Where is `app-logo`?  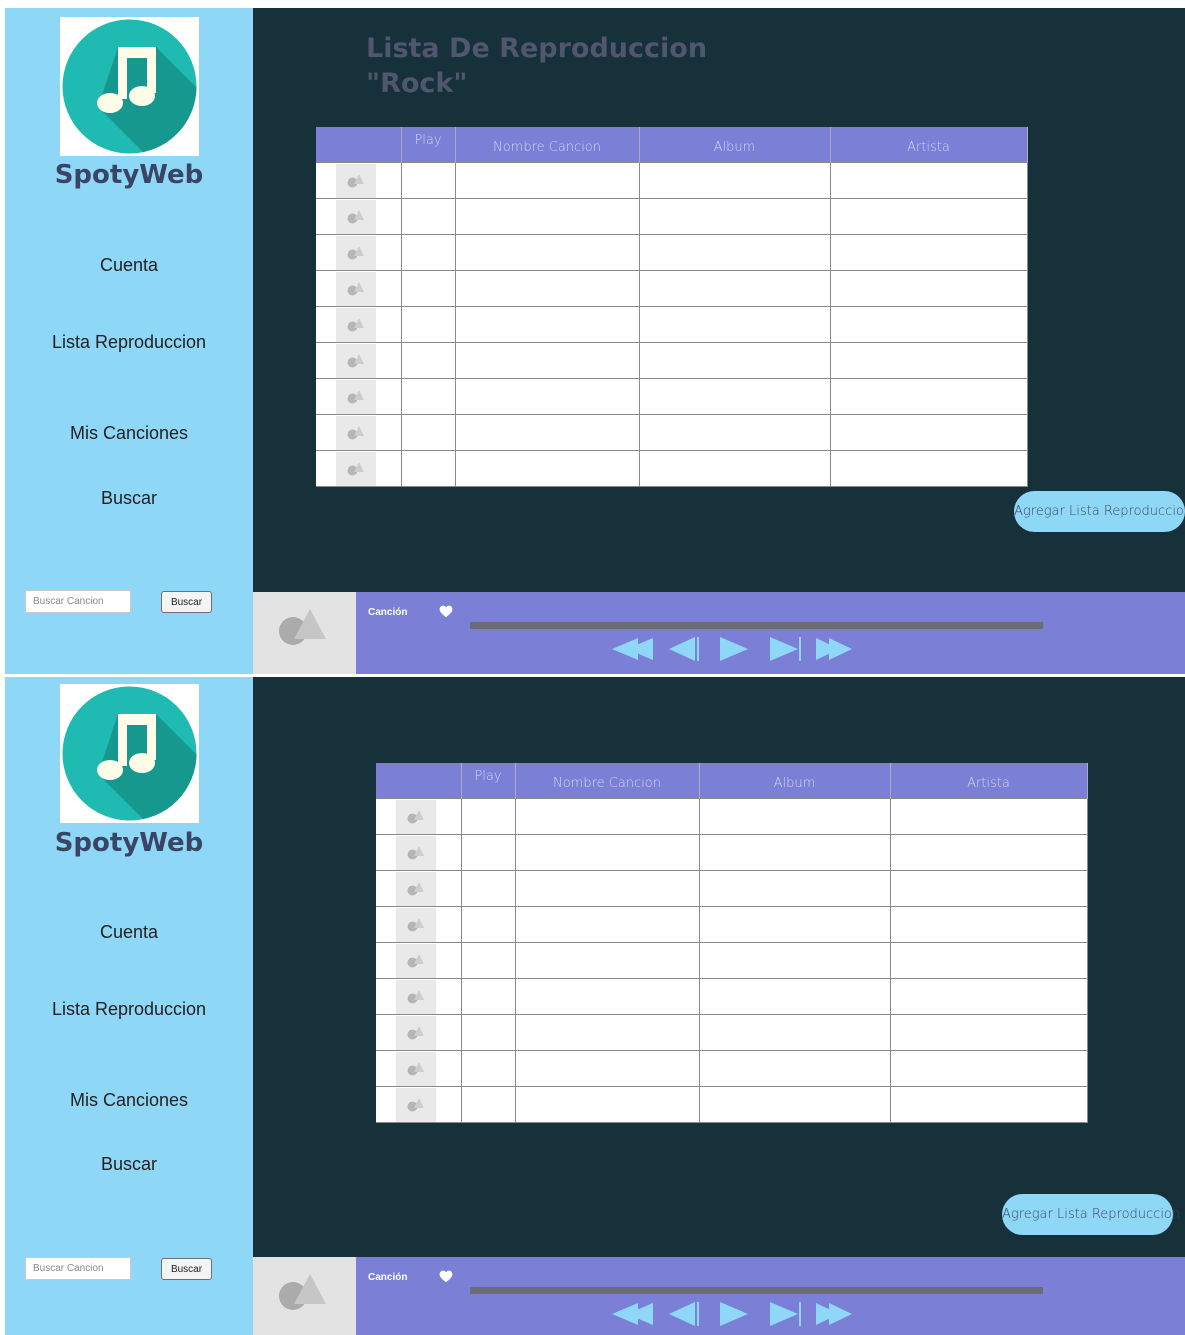
app-logo is located at coordinates (129, 86).